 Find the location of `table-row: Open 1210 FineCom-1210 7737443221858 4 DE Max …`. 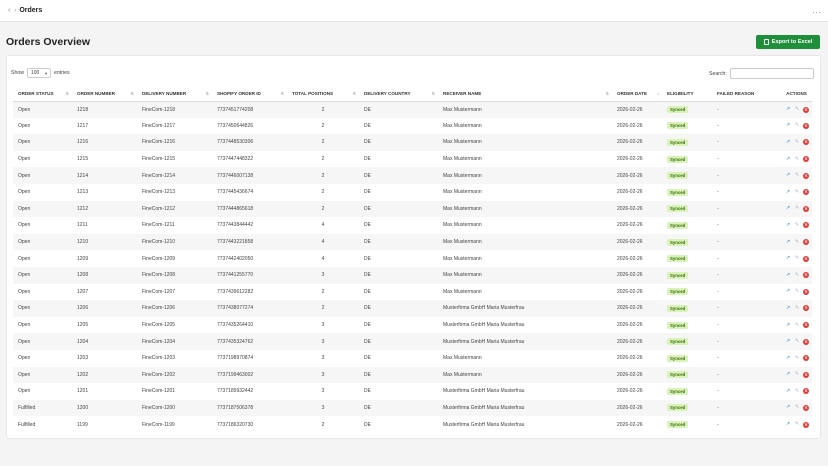

table-row: Open 1210 FineCom-1210 7737443221858 4 DE Max … is located at coordinates (412, 242).